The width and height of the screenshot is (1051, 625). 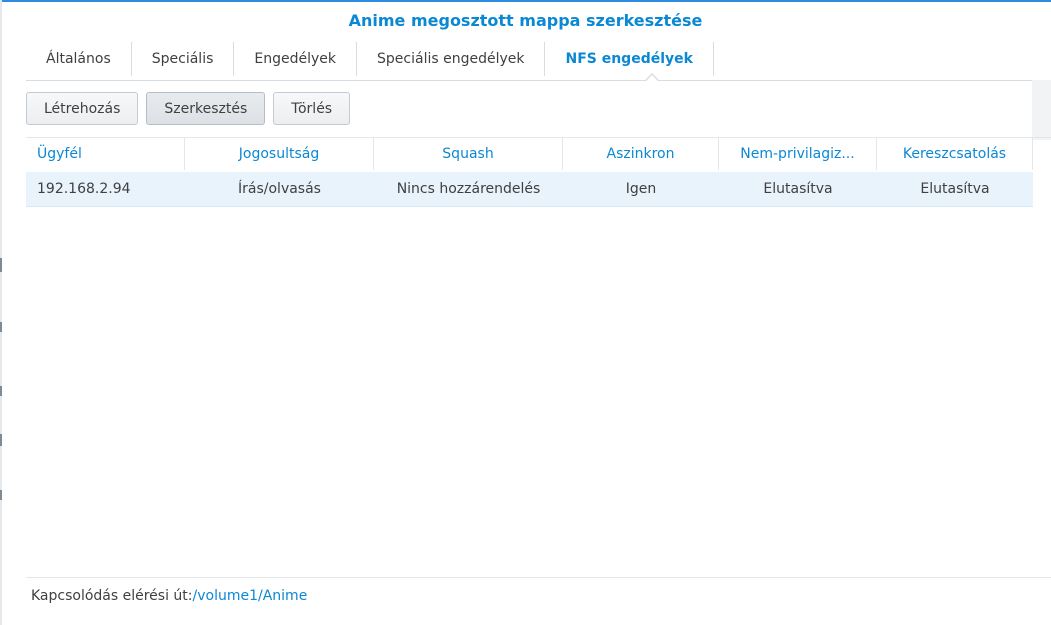 What do you see at coordinates (955, 189) in the screenshot?
I see `cell-cross-mount: Elutasítva` at bounding box center [955, 189].